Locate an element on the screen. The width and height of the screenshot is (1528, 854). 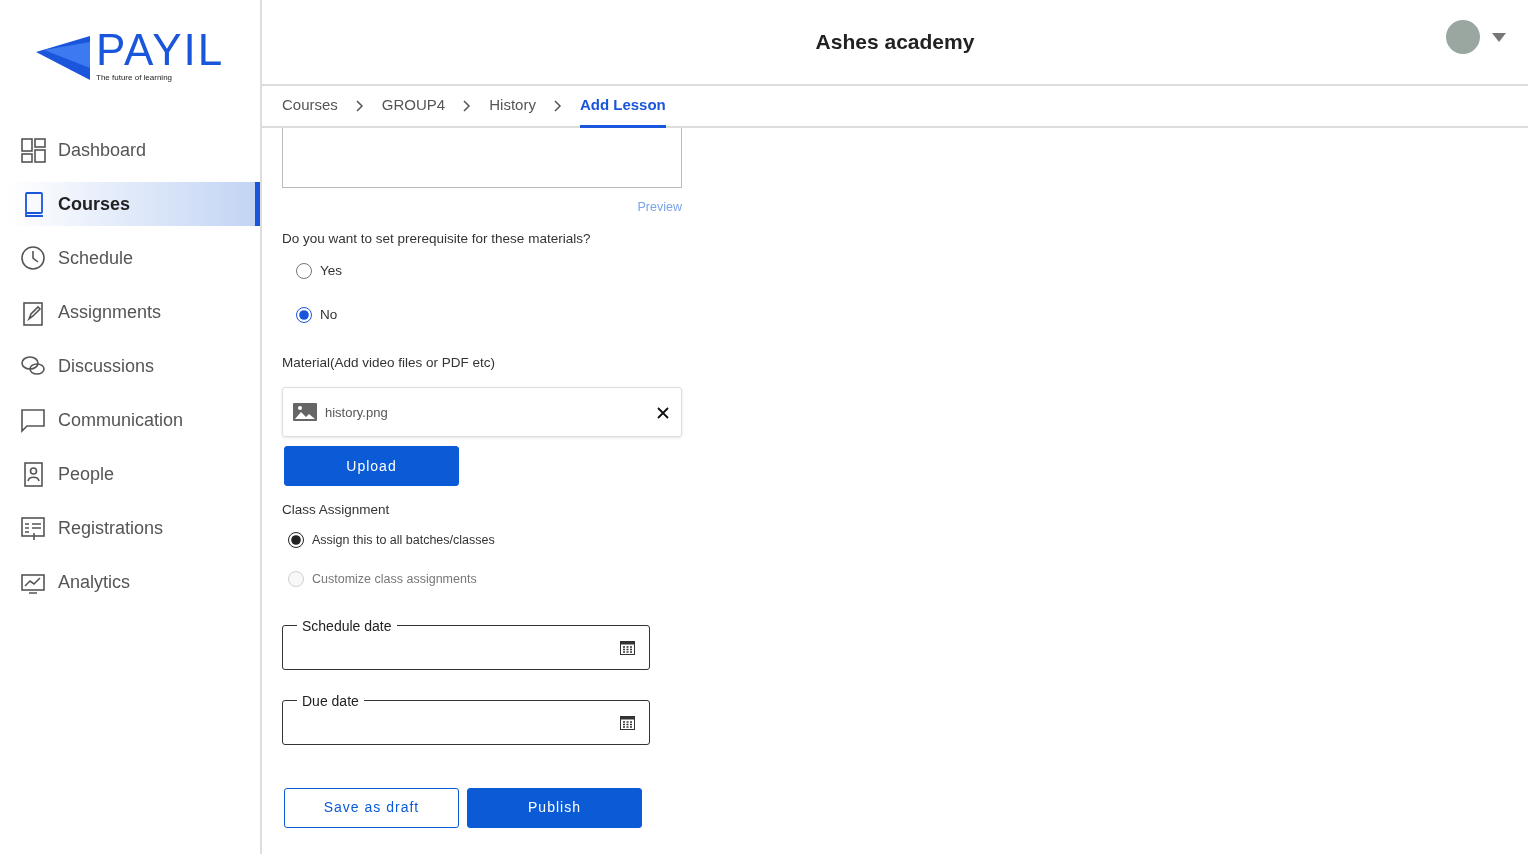
breadcrumb-link: Courses is located at coordinates (310, 107).